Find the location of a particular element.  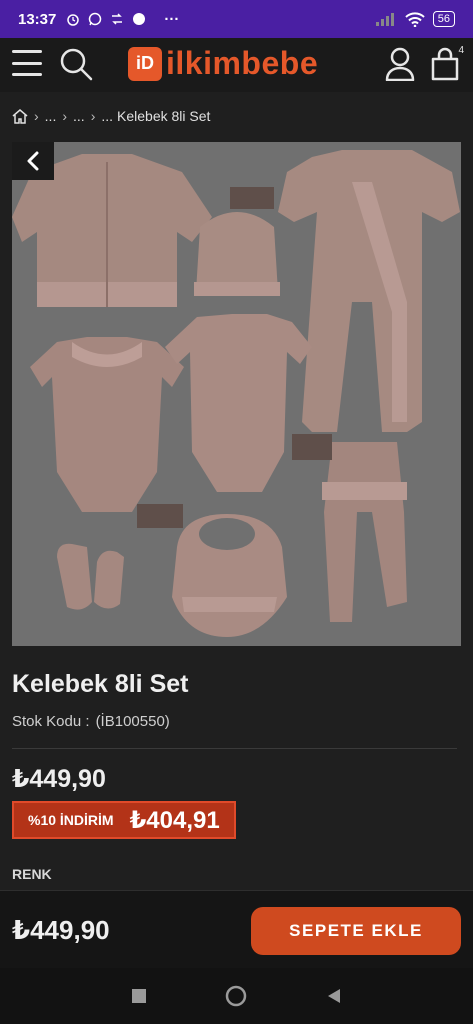

sku-label: Stok Kodu : is located at coordinates (51, 721).